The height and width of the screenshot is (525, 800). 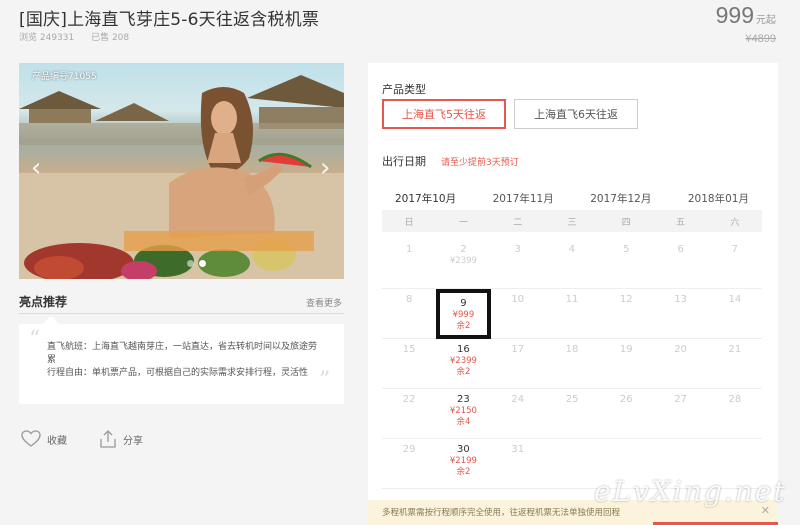 What do you see at coordinates (735, 222) in the screenshot?
I see `weekday-label: 六` at bounding box center [735, 222].